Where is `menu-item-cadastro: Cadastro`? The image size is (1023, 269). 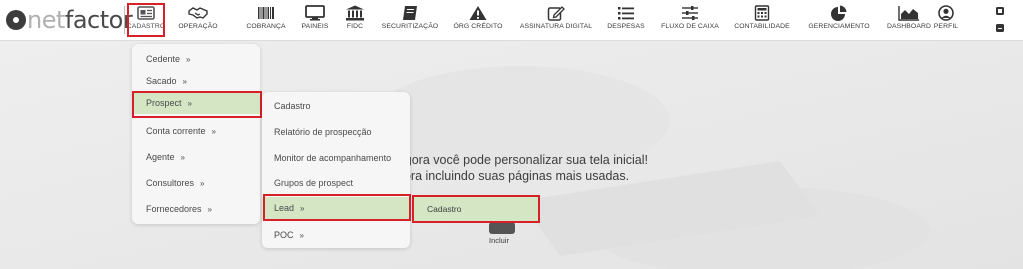 menu-item-cadastro: Cadastro is located at coordinates (336, 106).